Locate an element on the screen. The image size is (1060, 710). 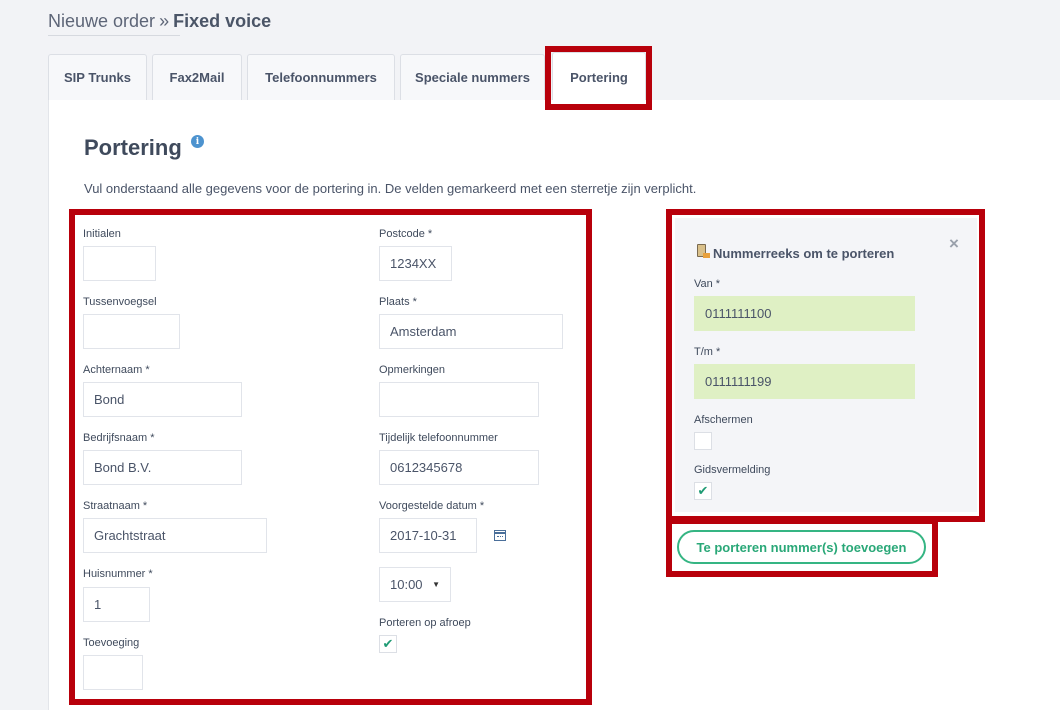
breadcrumb-parent: Nieuwe order is located at coordinates (101, 21).